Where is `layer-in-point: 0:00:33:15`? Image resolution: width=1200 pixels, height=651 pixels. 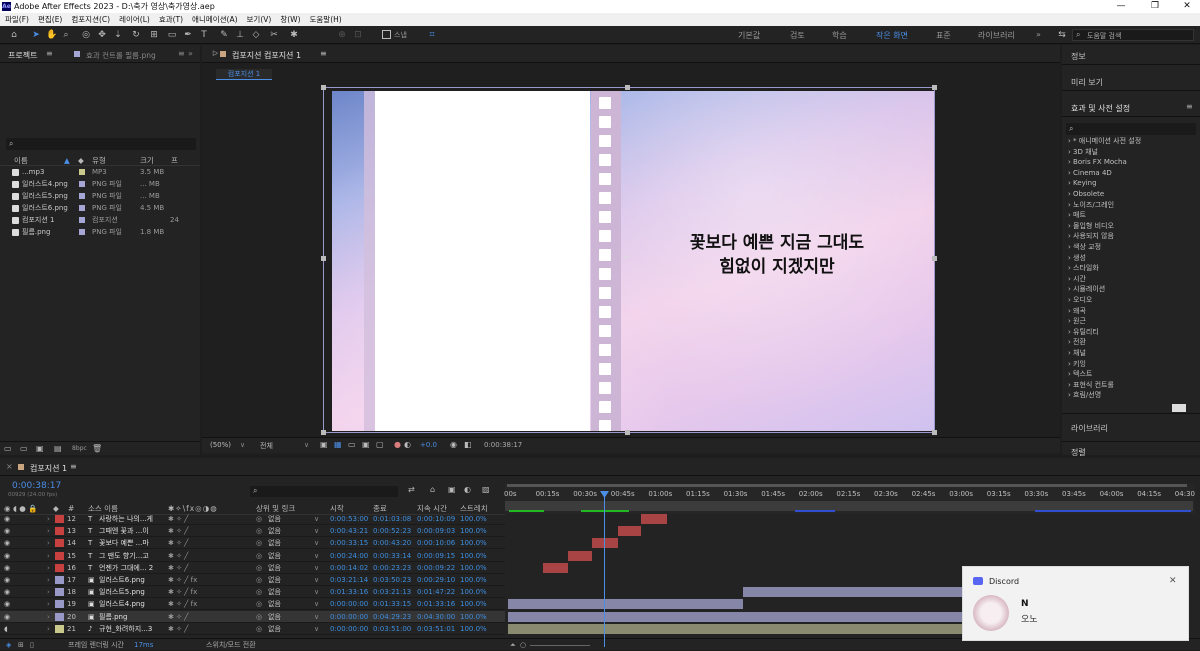 layer-in-point: 0:00:33:15 is located at coordinates (349, 543).